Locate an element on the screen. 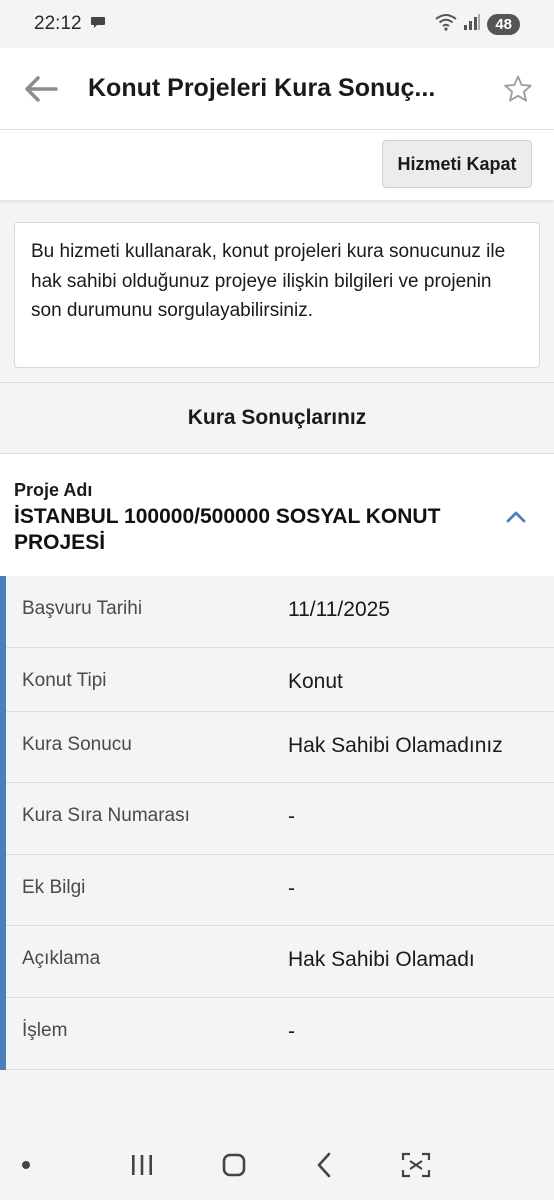 This screenshot has height=1200, width=554. screen-capture-button is located at coordinates (416, 1165).